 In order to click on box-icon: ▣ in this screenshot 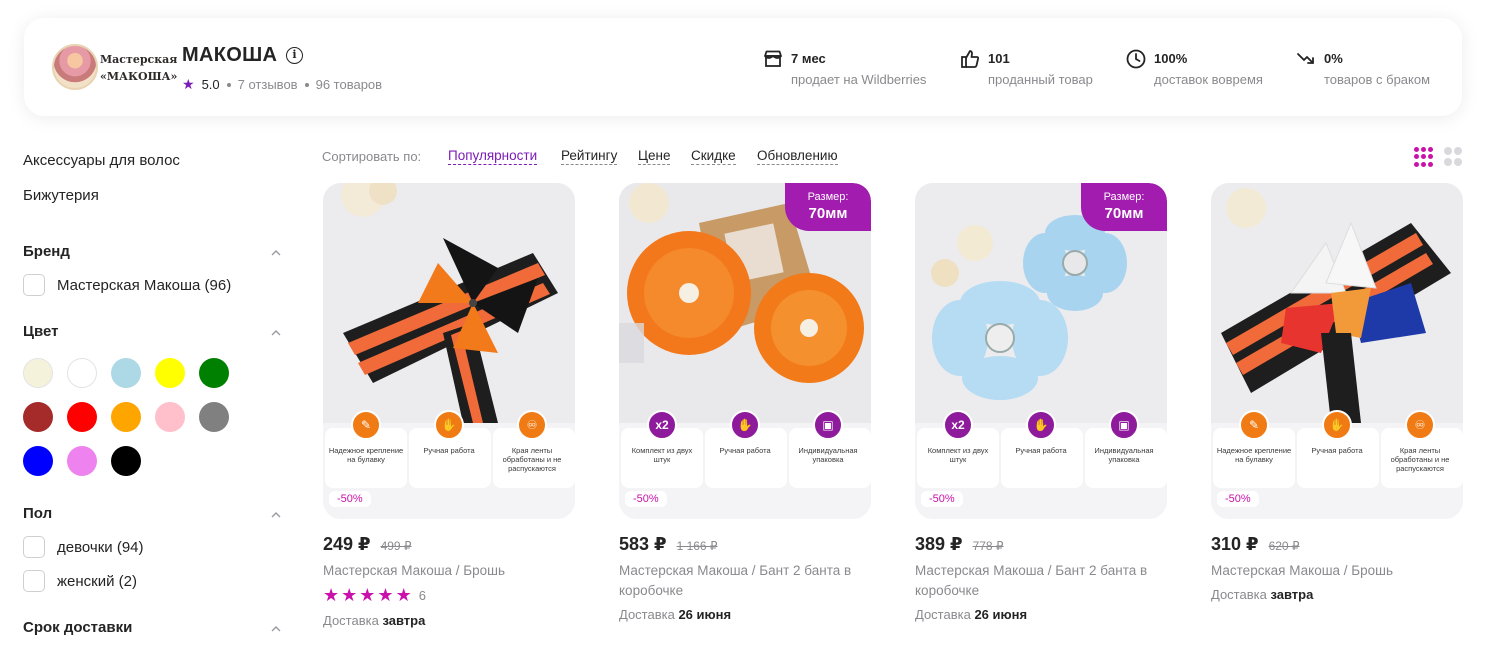, I will do `click(828, 425)`.